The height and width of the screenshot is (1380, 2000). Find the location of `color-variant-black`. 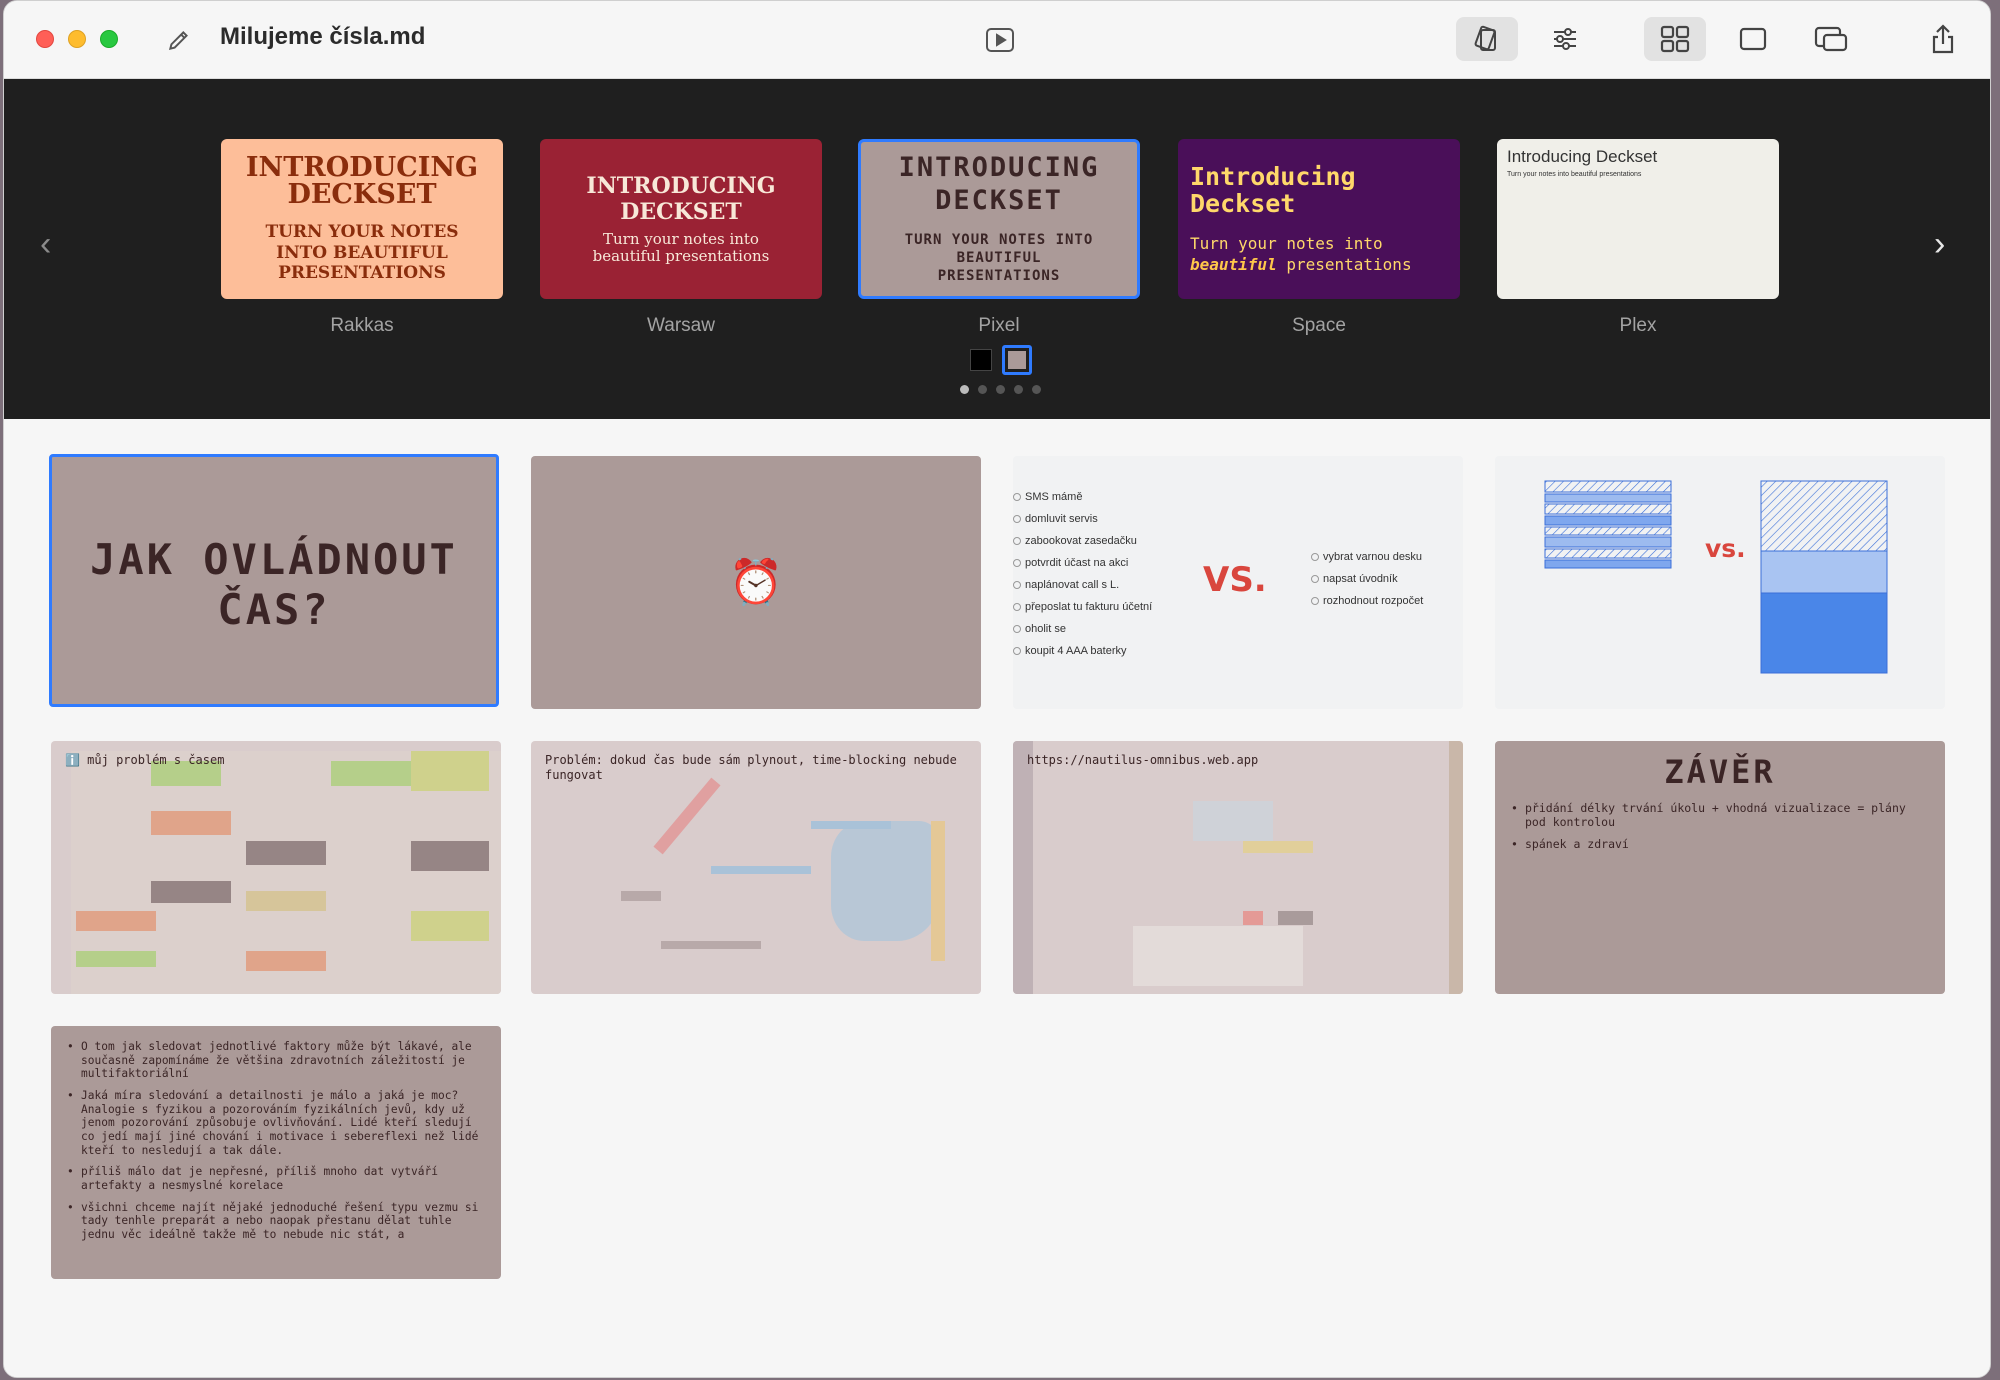

color-variant-black is located at coordinates (981, 360).